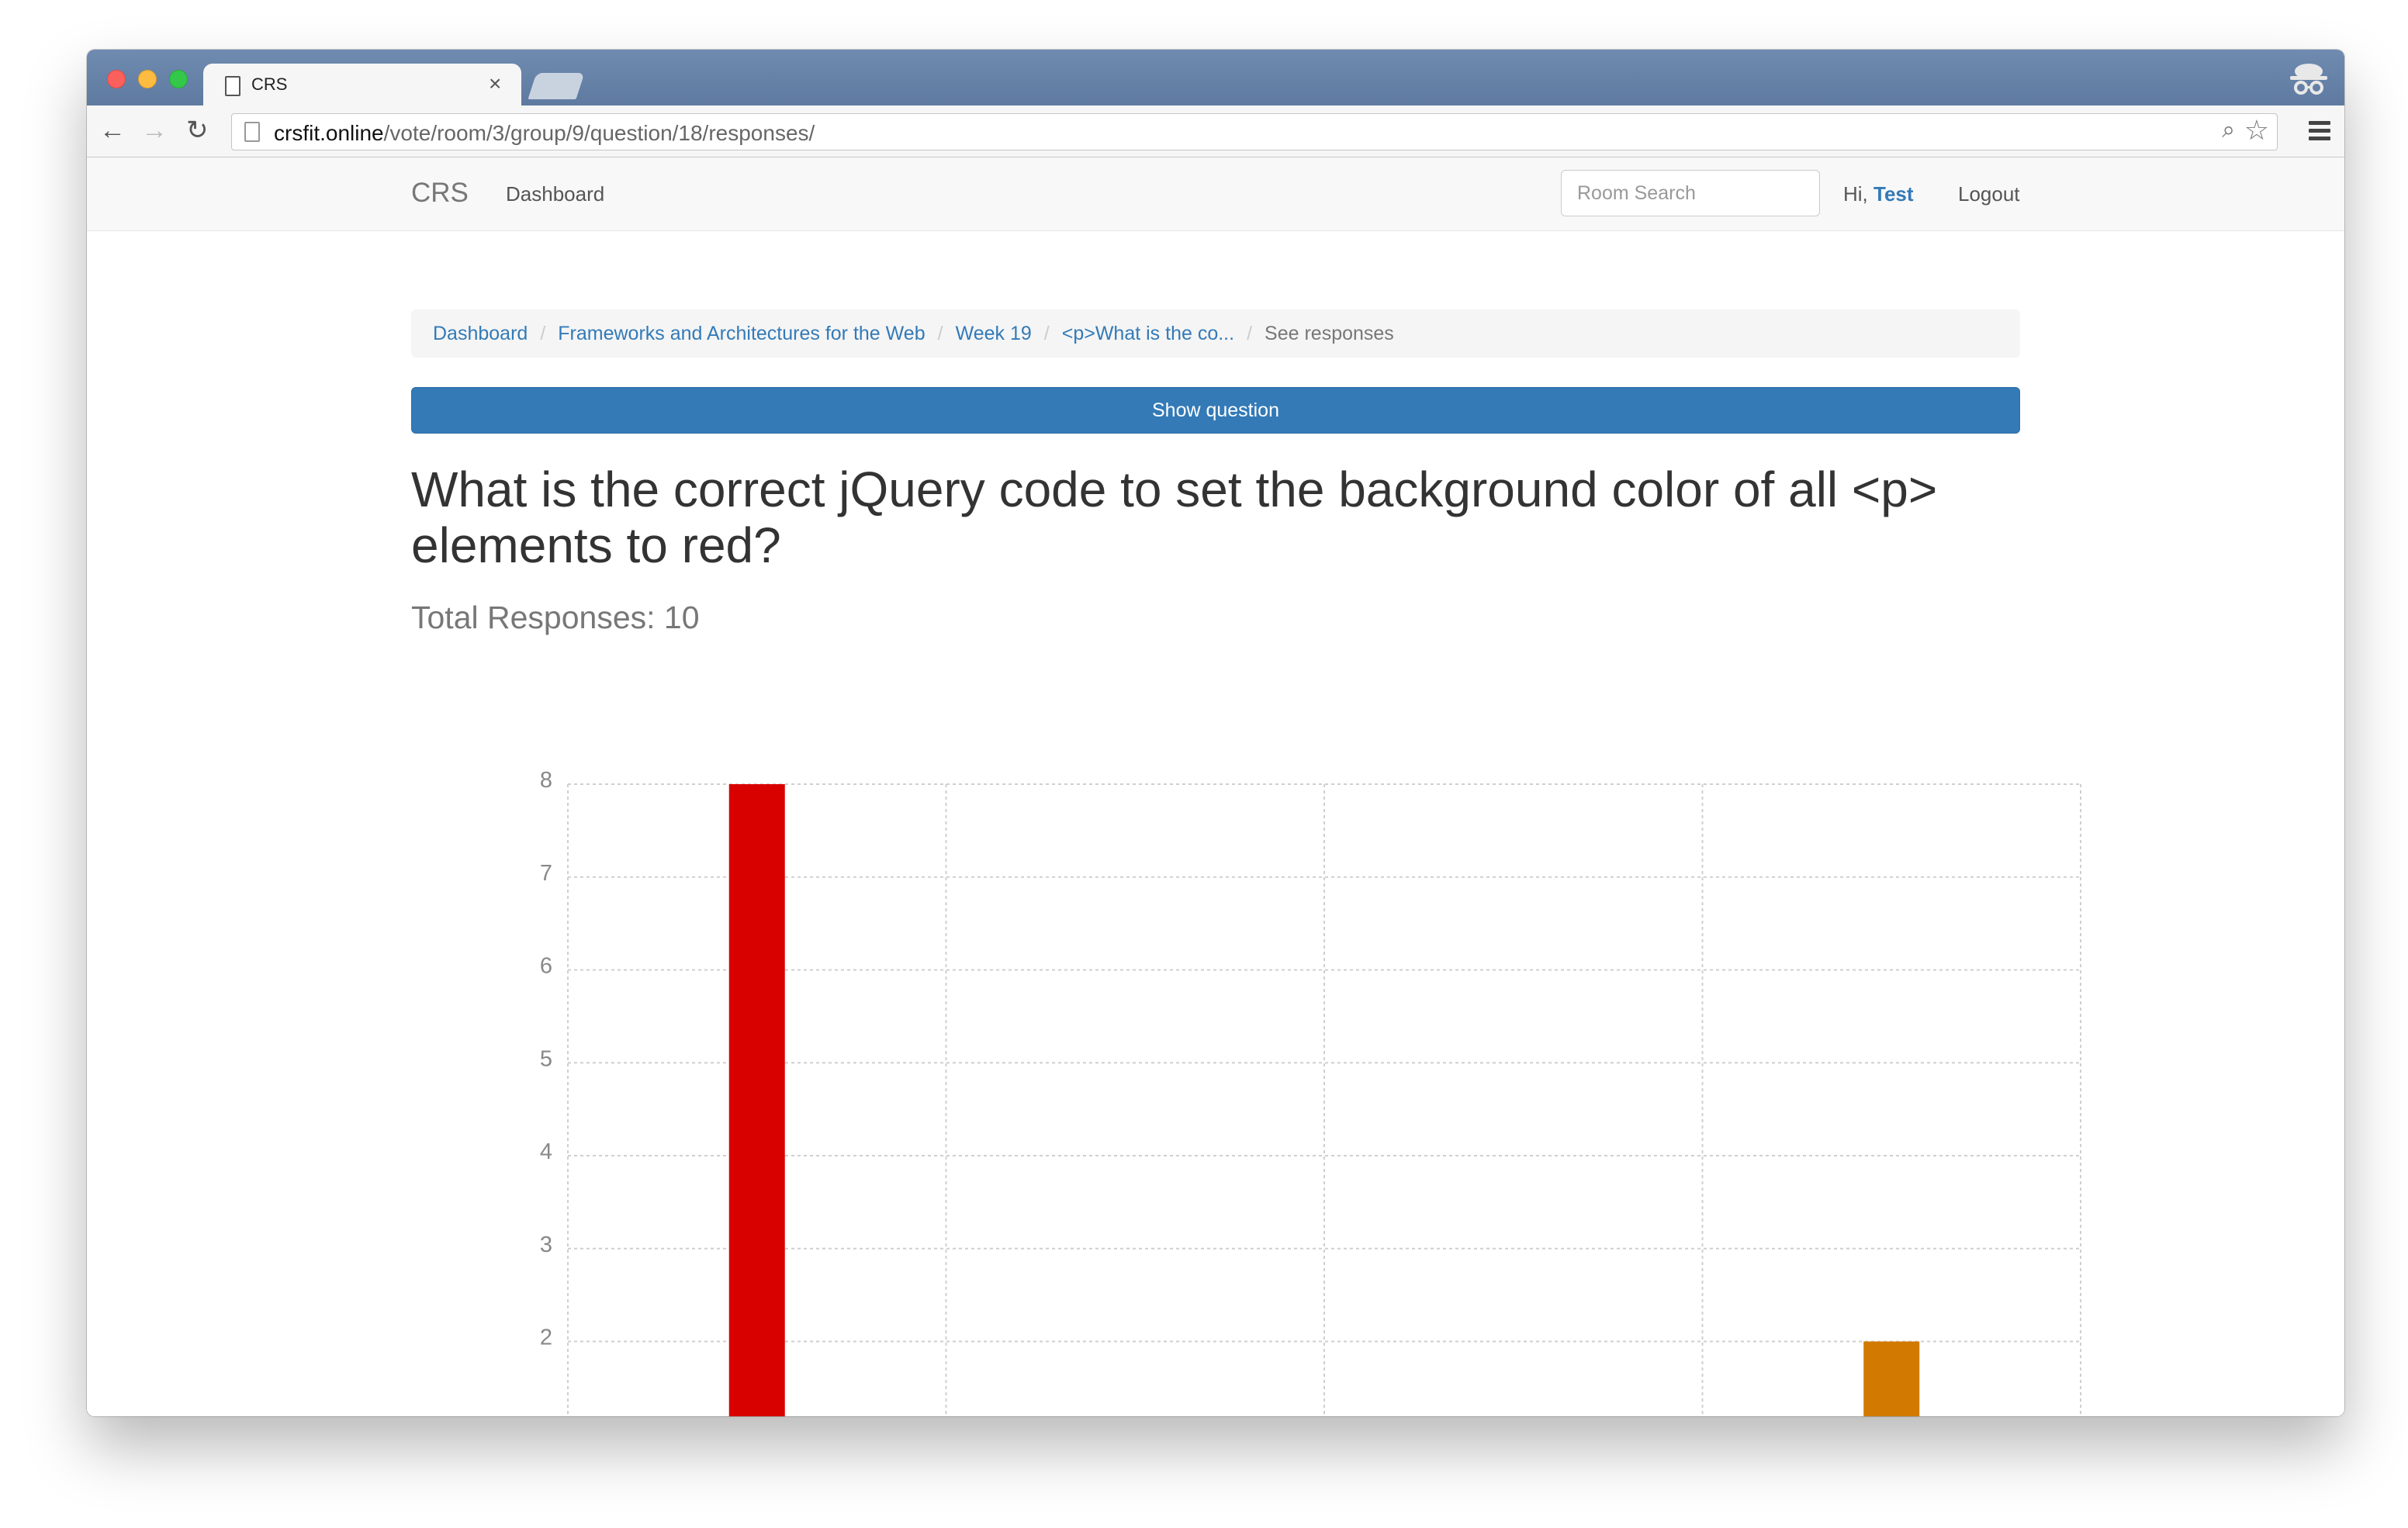 This screenshot has width=2408, height=1528. What do you see at coordinates (546, 780) in the screenshot?
I see `y-tick-label: 8` at bounding box center [546, 780].